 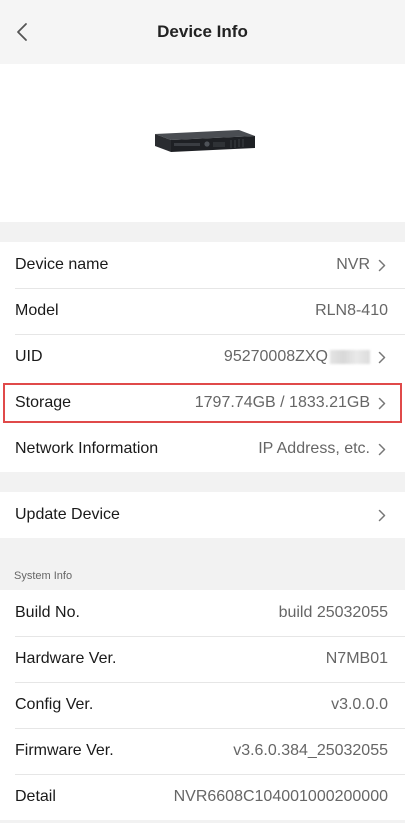 I want to click on row-label: Model, so click(x=37, y=310).